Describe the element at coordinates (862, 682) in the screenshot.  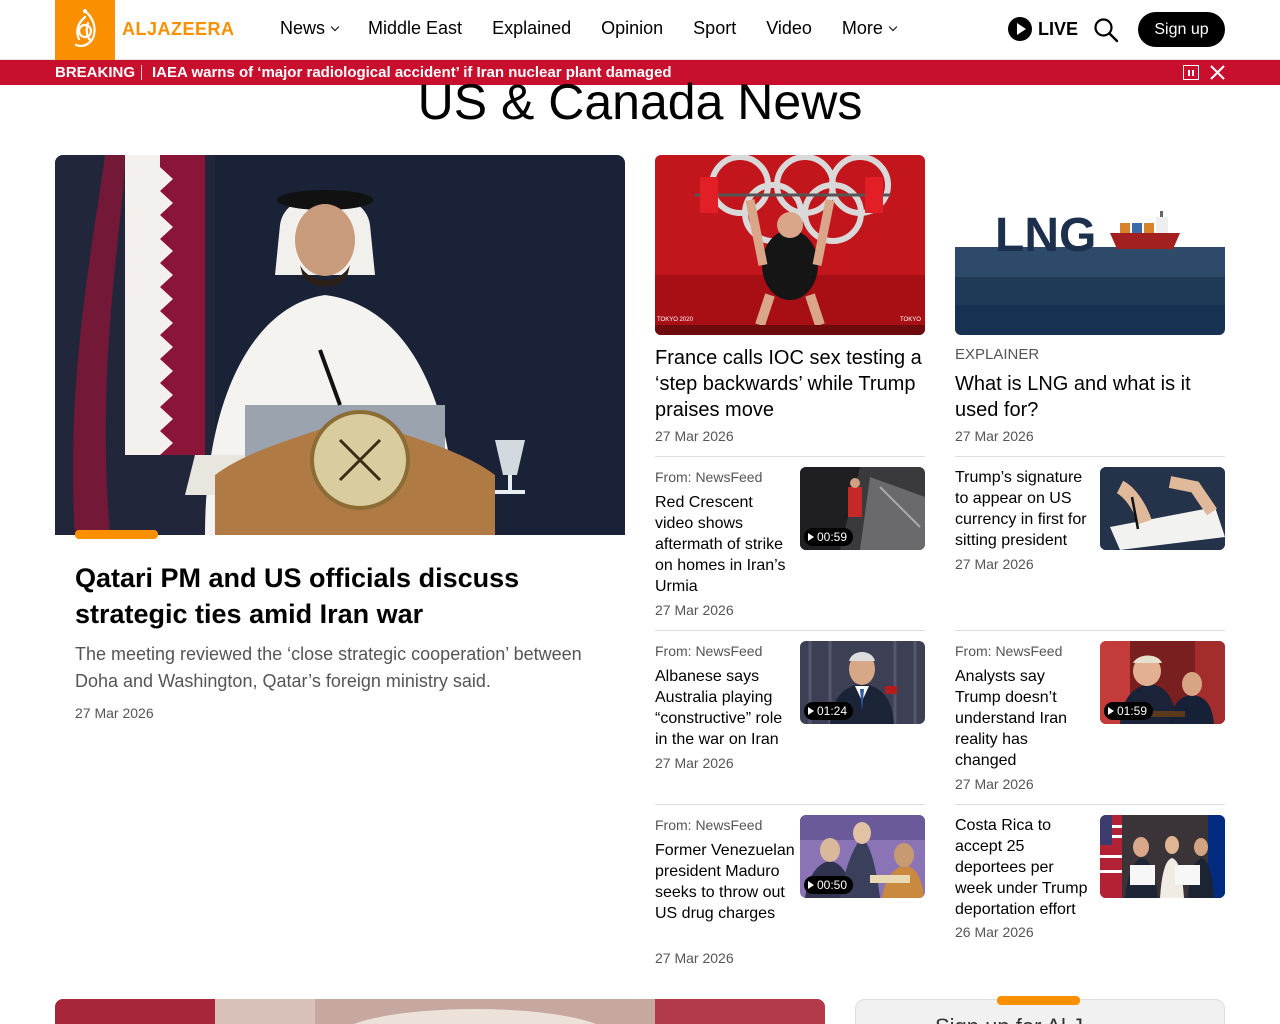
I see `video-thumbnail: 01:24` at that location.